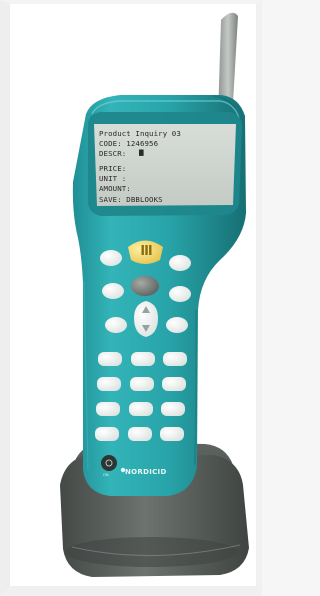 The image size is (320, 596). I want to click on function-key-right-top, so click(180, 263).